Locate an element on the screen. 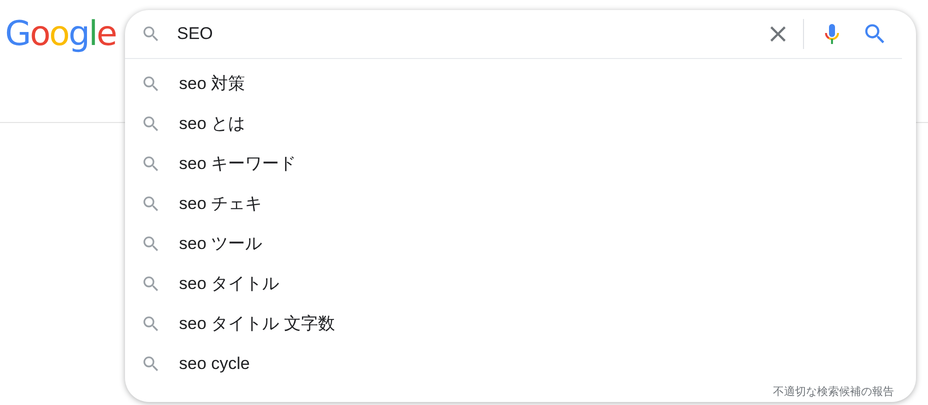  suggestion-item: seo cycle is located at coordinates (214, 364).